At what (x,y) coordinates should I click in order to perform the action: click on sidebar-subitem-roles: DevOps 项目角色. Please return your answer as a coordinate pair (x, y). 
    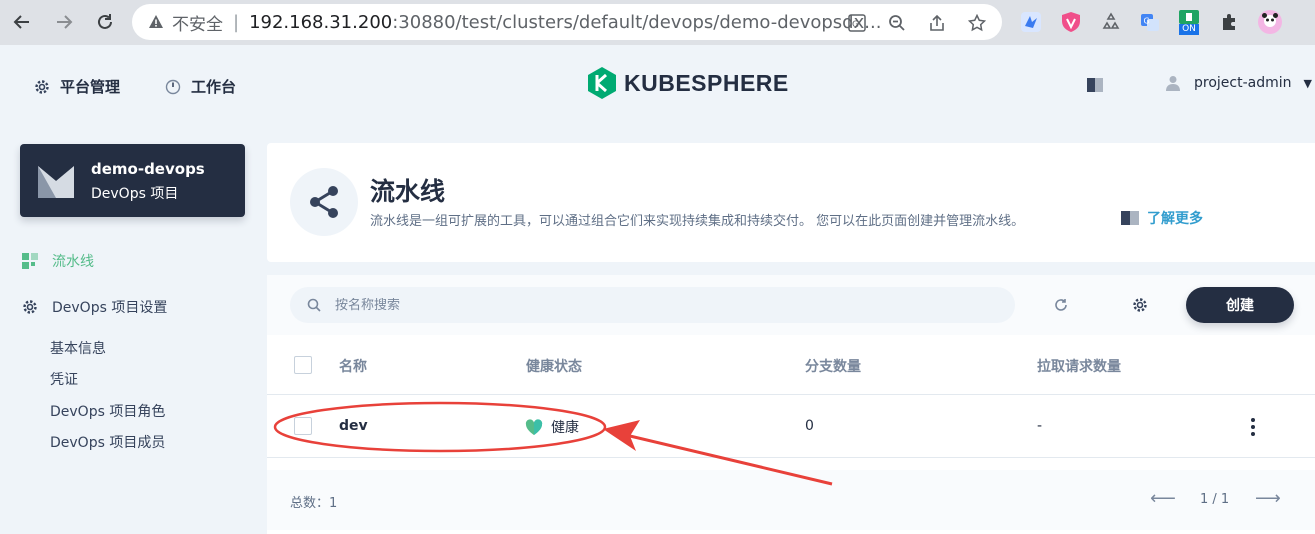
    Looking at the image, I should click on (107, 411).